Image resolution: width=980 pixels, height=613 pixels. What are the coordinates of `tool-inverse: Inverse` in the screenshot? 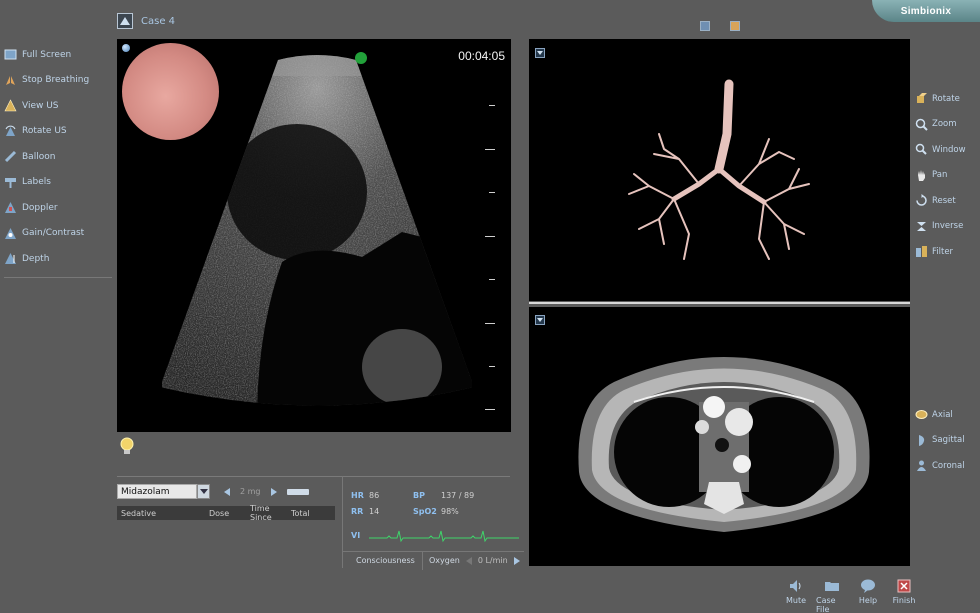 It's located at (946, 227).